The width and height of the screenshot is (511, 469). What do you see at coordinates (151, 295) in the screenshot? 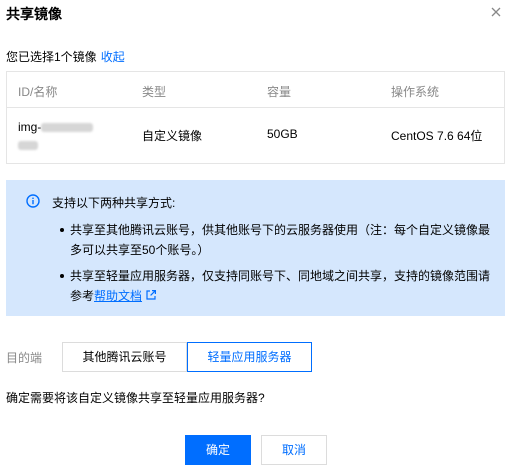
I see `external-link-icon` at bounding box center [151, 295].